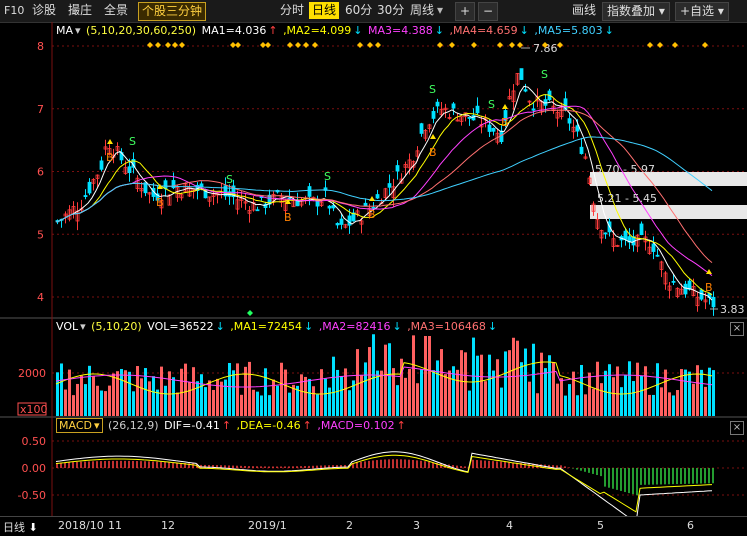 This screenshot has width=747, height=536. I want to click on draw-line-button: 画线, so click(584, 10).